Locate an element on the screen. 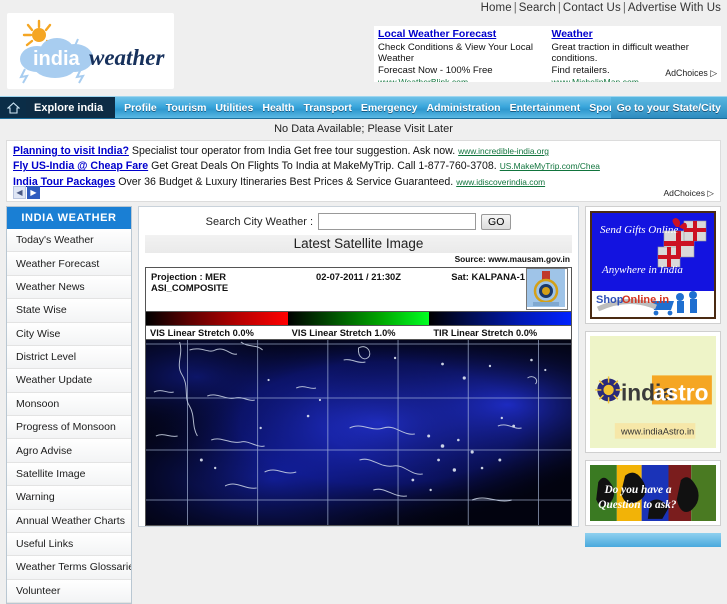 The width and height of the screenshot is (727, 604). logo-text-weather: weather is located at coordinates (127, 57).